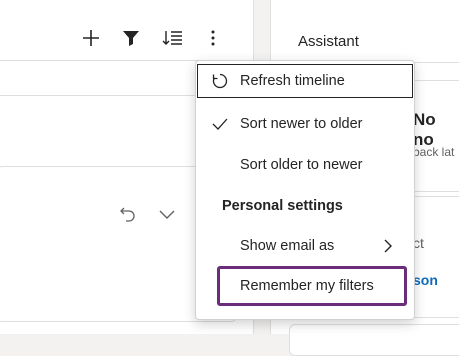 Image resolution: width=459 pixels, height=356 pixels. I want to click on assistant-card, so click(374, 340).